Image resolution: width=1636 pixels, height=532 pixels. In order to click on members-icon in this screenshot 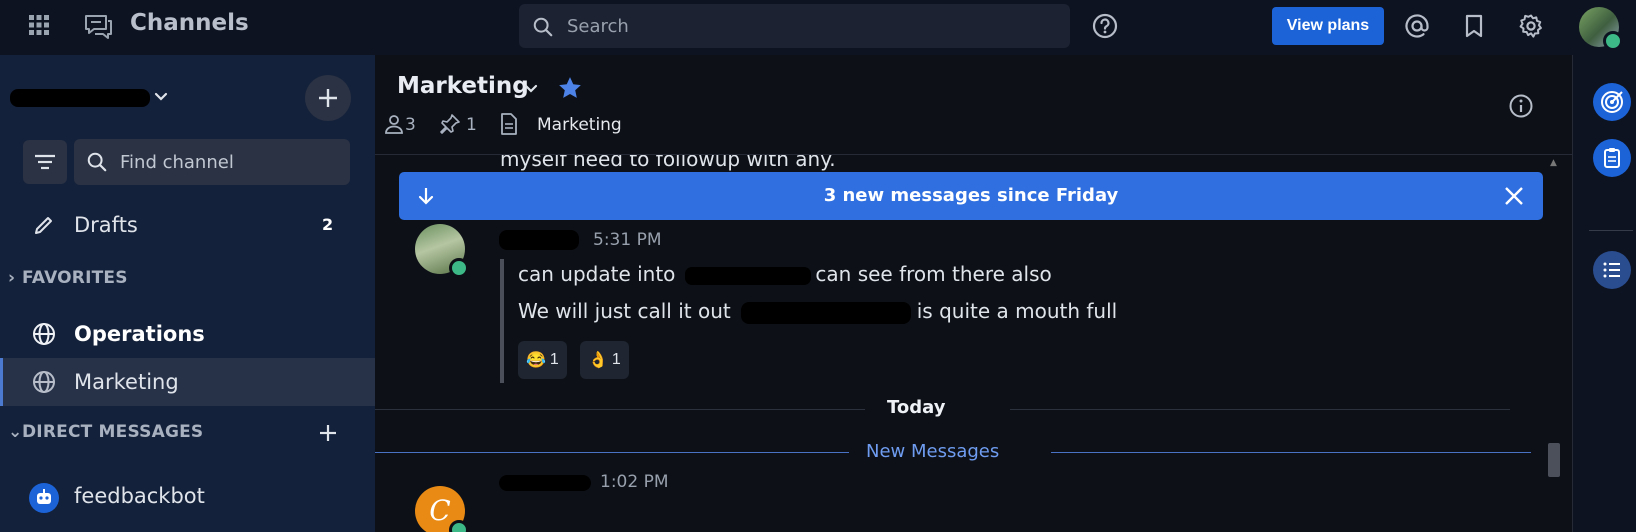, I will do `click(394, 124)`.